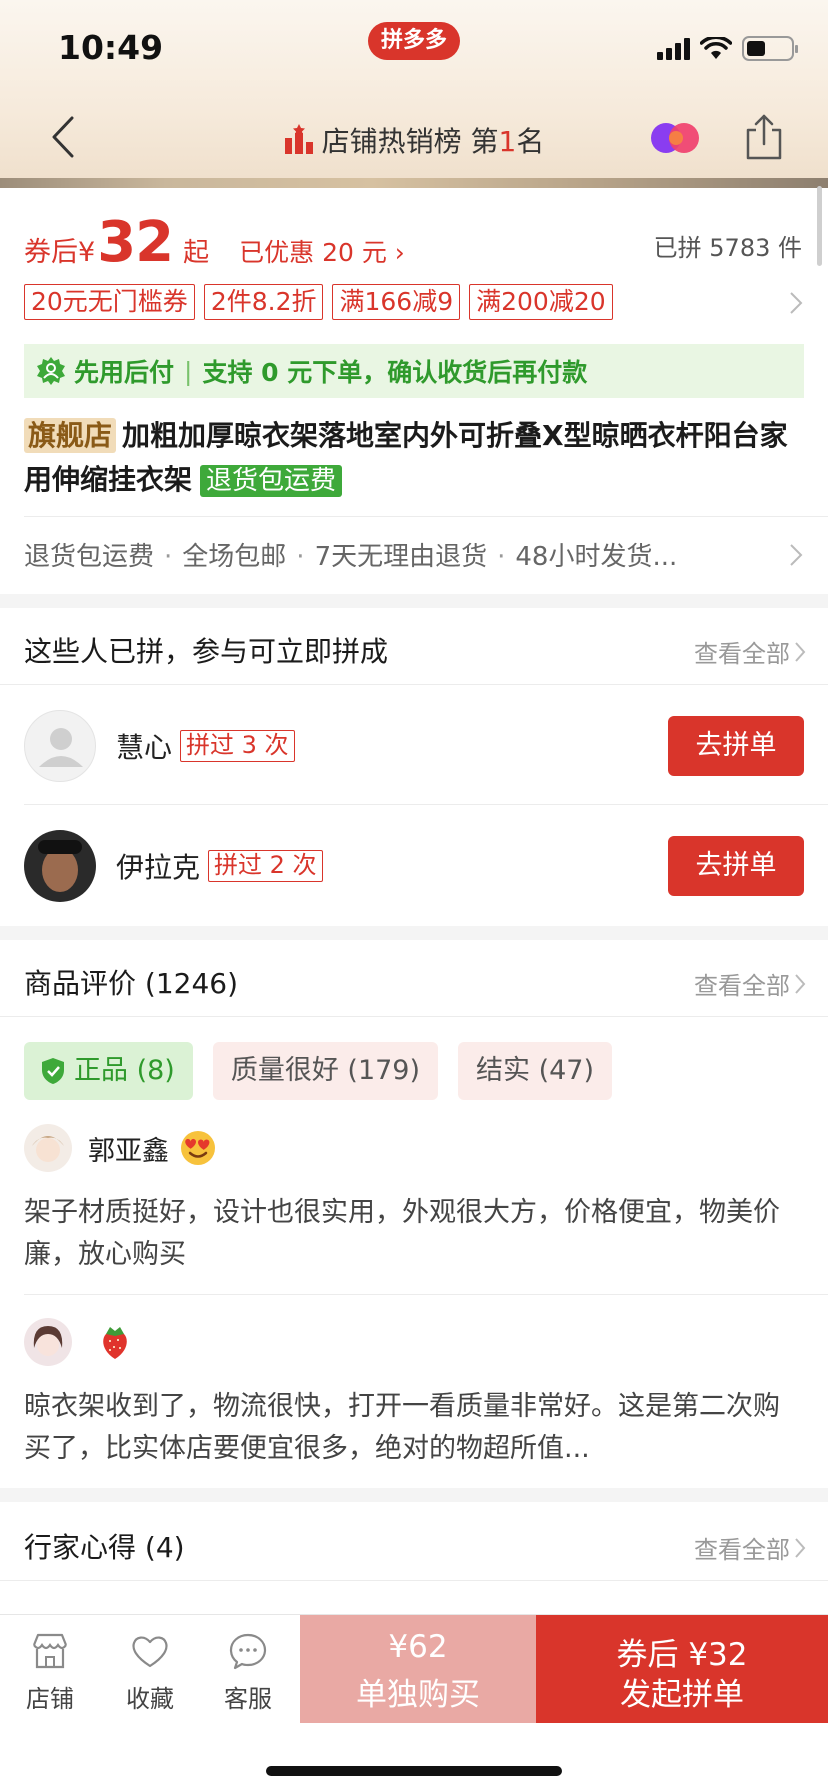  I want to click on price-currency: ¥, so click(87, 252).